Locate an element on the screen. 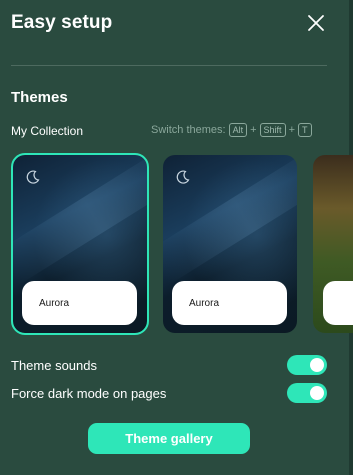 Image resolution: width=353 pixels, height=475 pixels. theme-card-aurora: Aurora is located at coordinates (230, 244).